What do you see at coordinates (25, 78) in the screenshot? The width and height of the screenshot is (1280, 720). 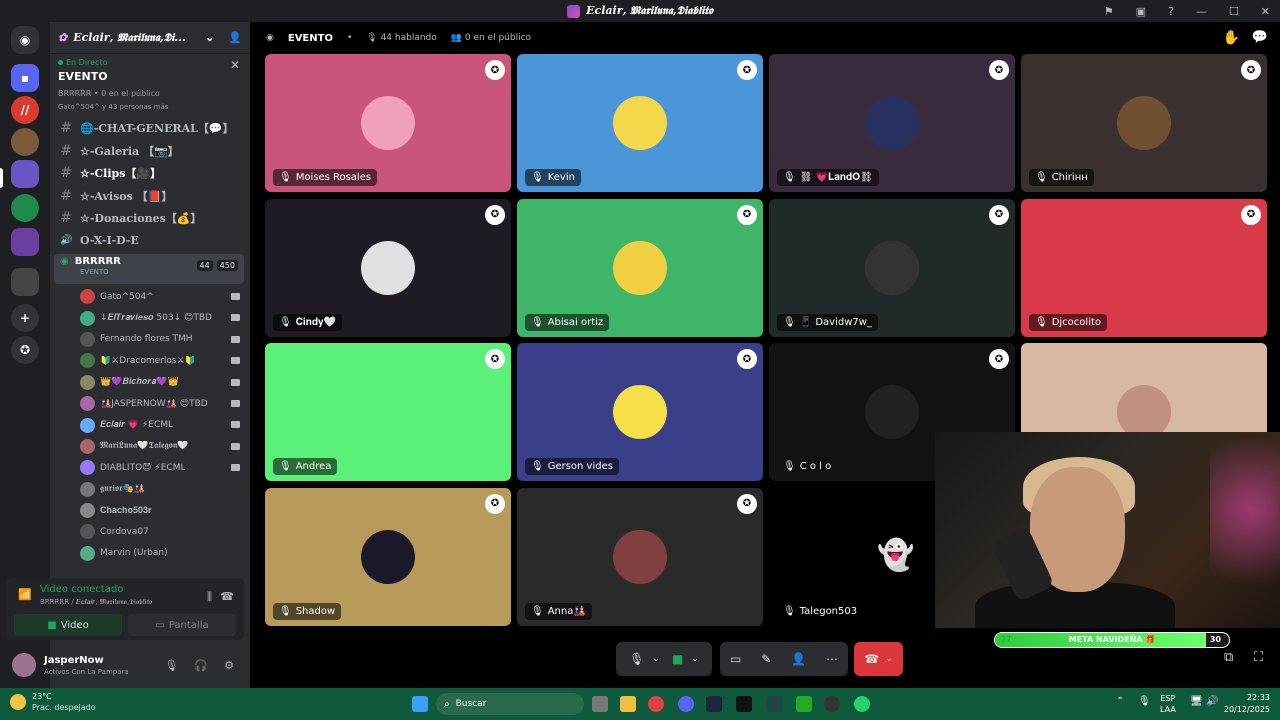 I see `server-folder: ▪` at bounding box center [25, 78].